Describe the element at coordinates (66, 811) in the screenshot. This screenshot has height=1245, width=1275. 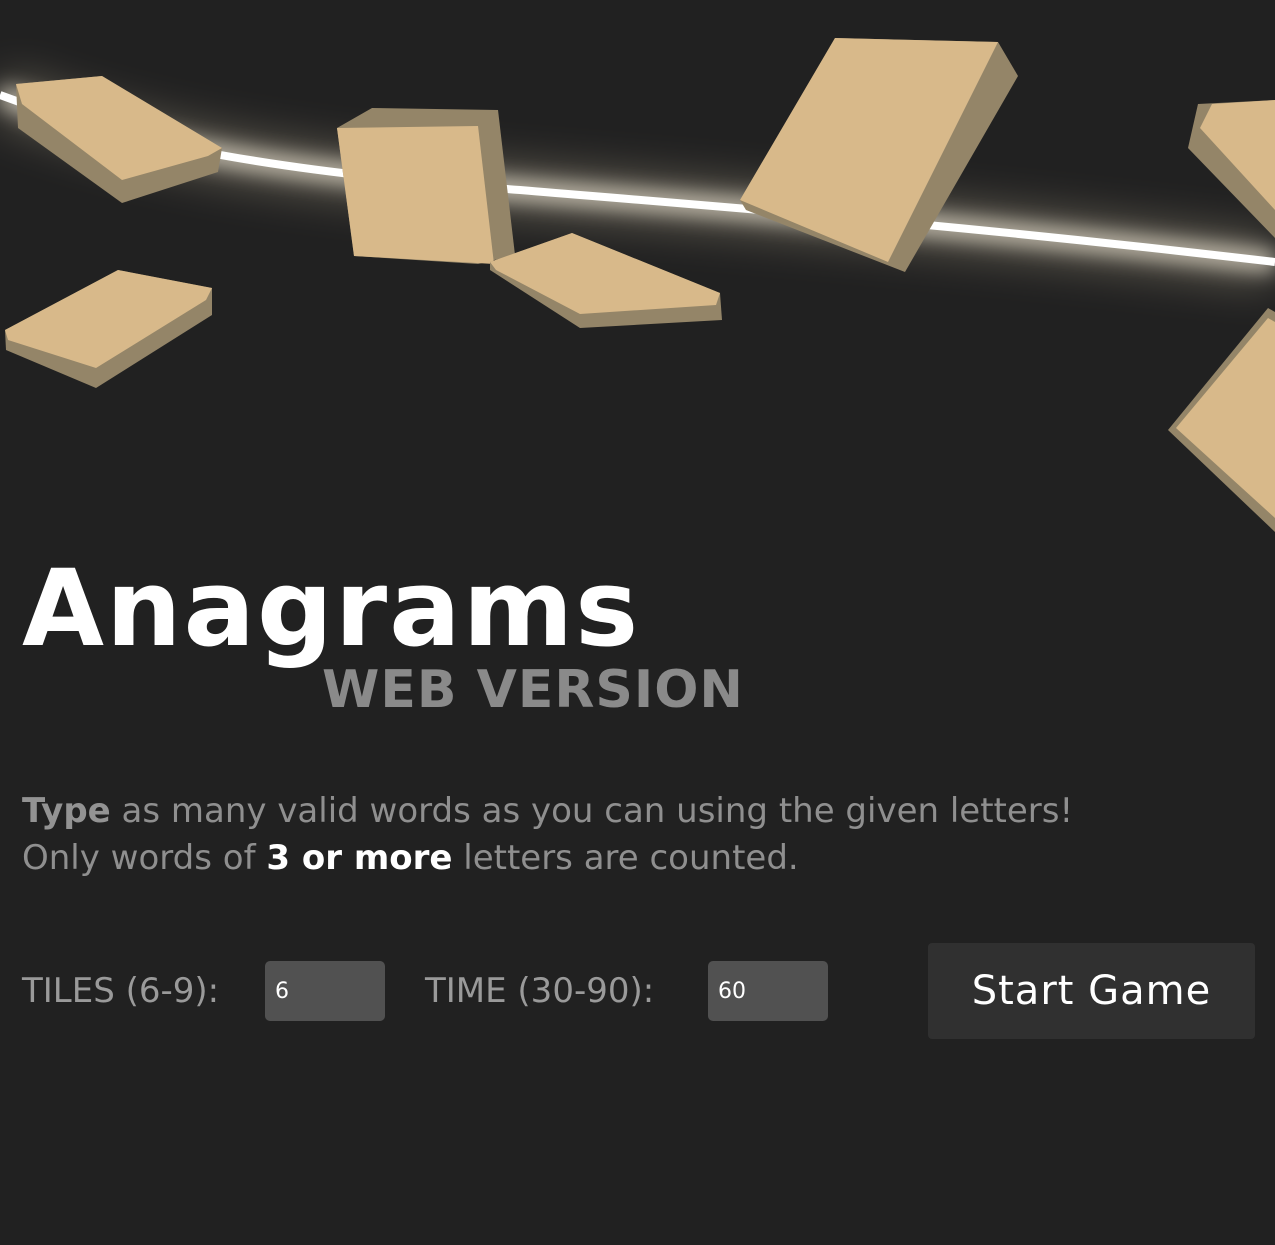
I see `instructions-emphasis-type: Type` at that location.